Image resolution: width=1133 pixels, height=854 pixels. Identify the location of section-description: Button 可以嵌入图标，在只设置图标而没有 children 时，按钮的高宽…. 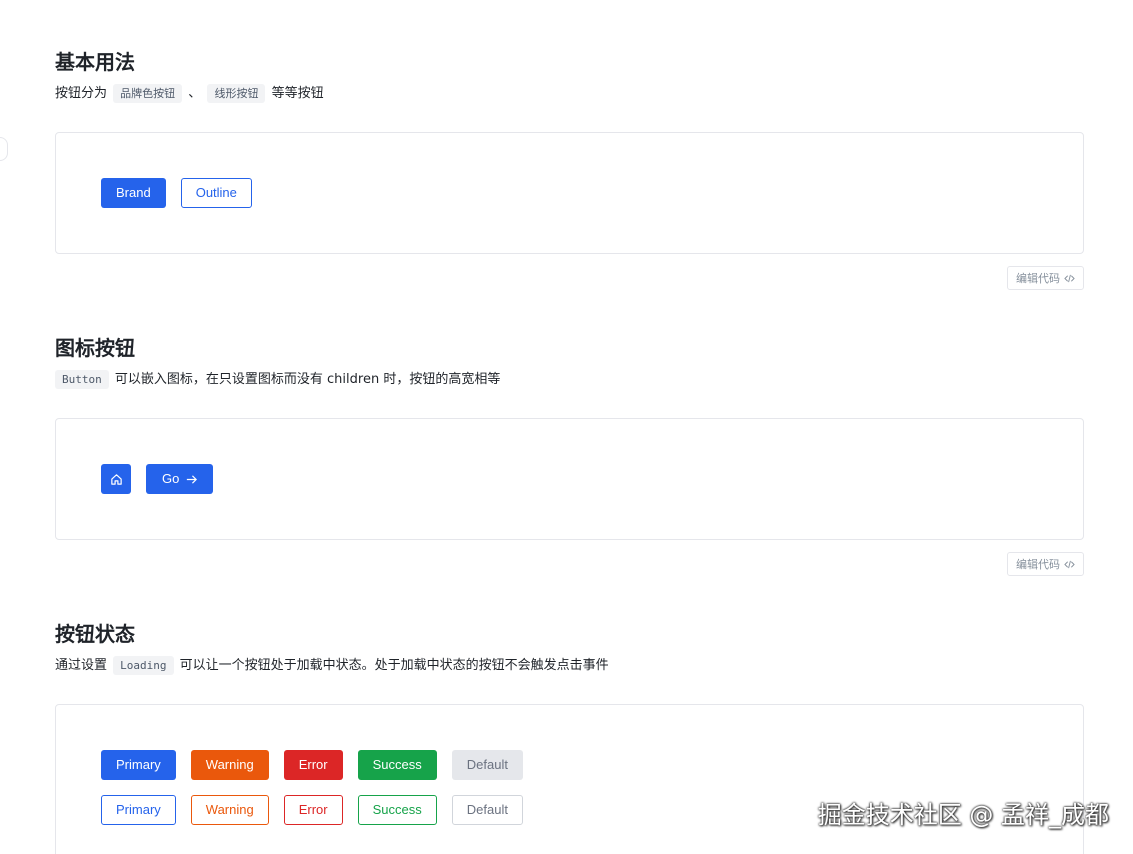
(569, 380).